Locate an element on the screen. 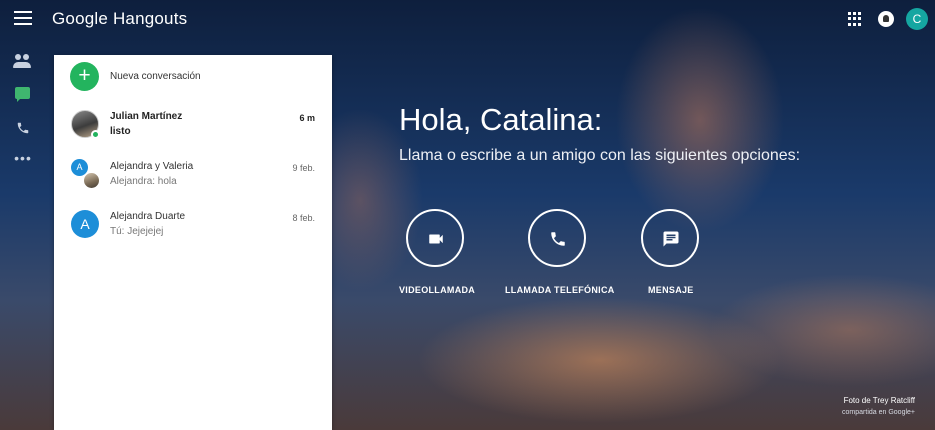 The width and height of the screenshot is (935, 430). video-camera-icon is located at coordinates (436, 239).